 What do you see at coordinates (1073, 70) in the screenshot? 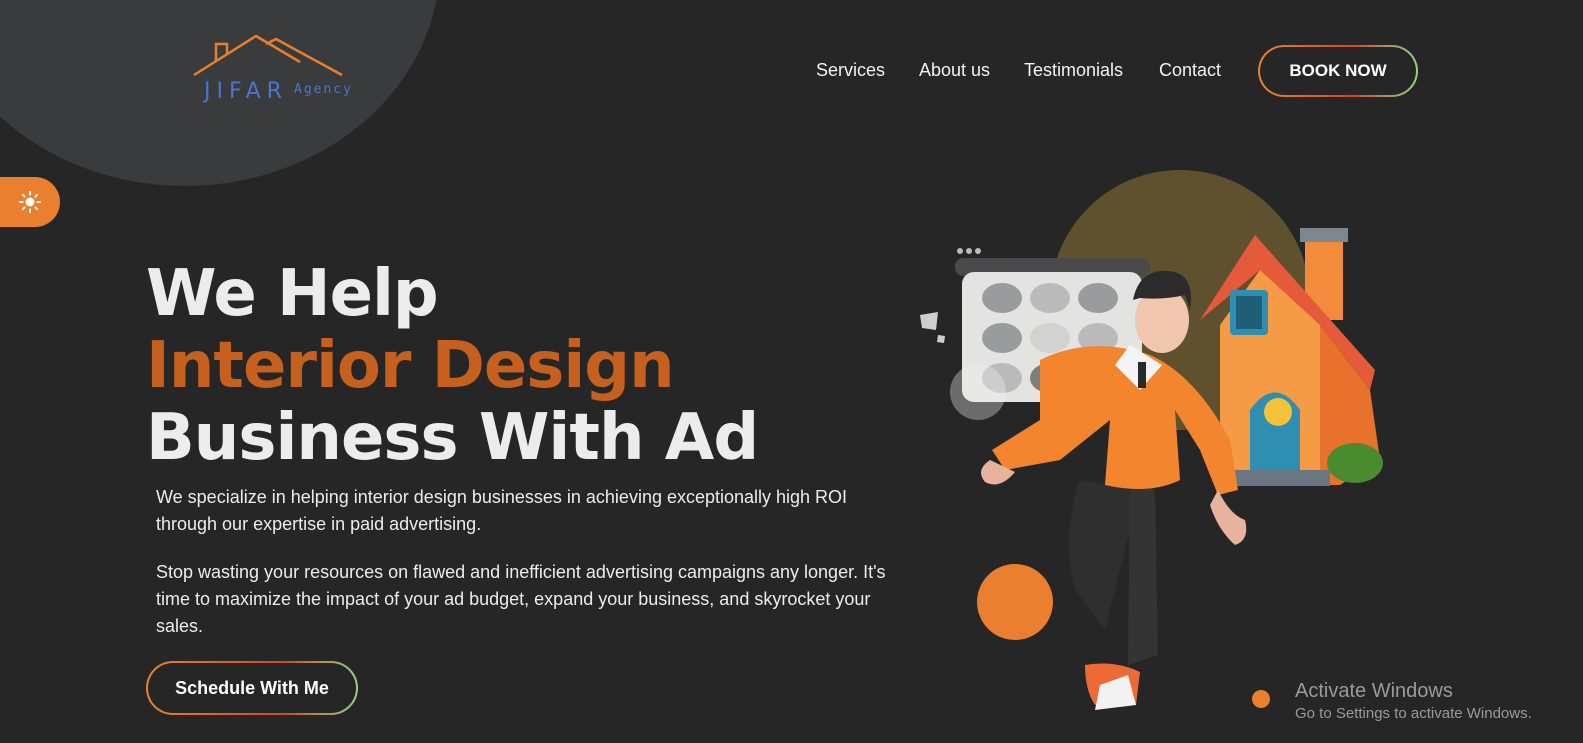
I see `nav-testimonials: Testimonials` at bounding box center [1073, 70].